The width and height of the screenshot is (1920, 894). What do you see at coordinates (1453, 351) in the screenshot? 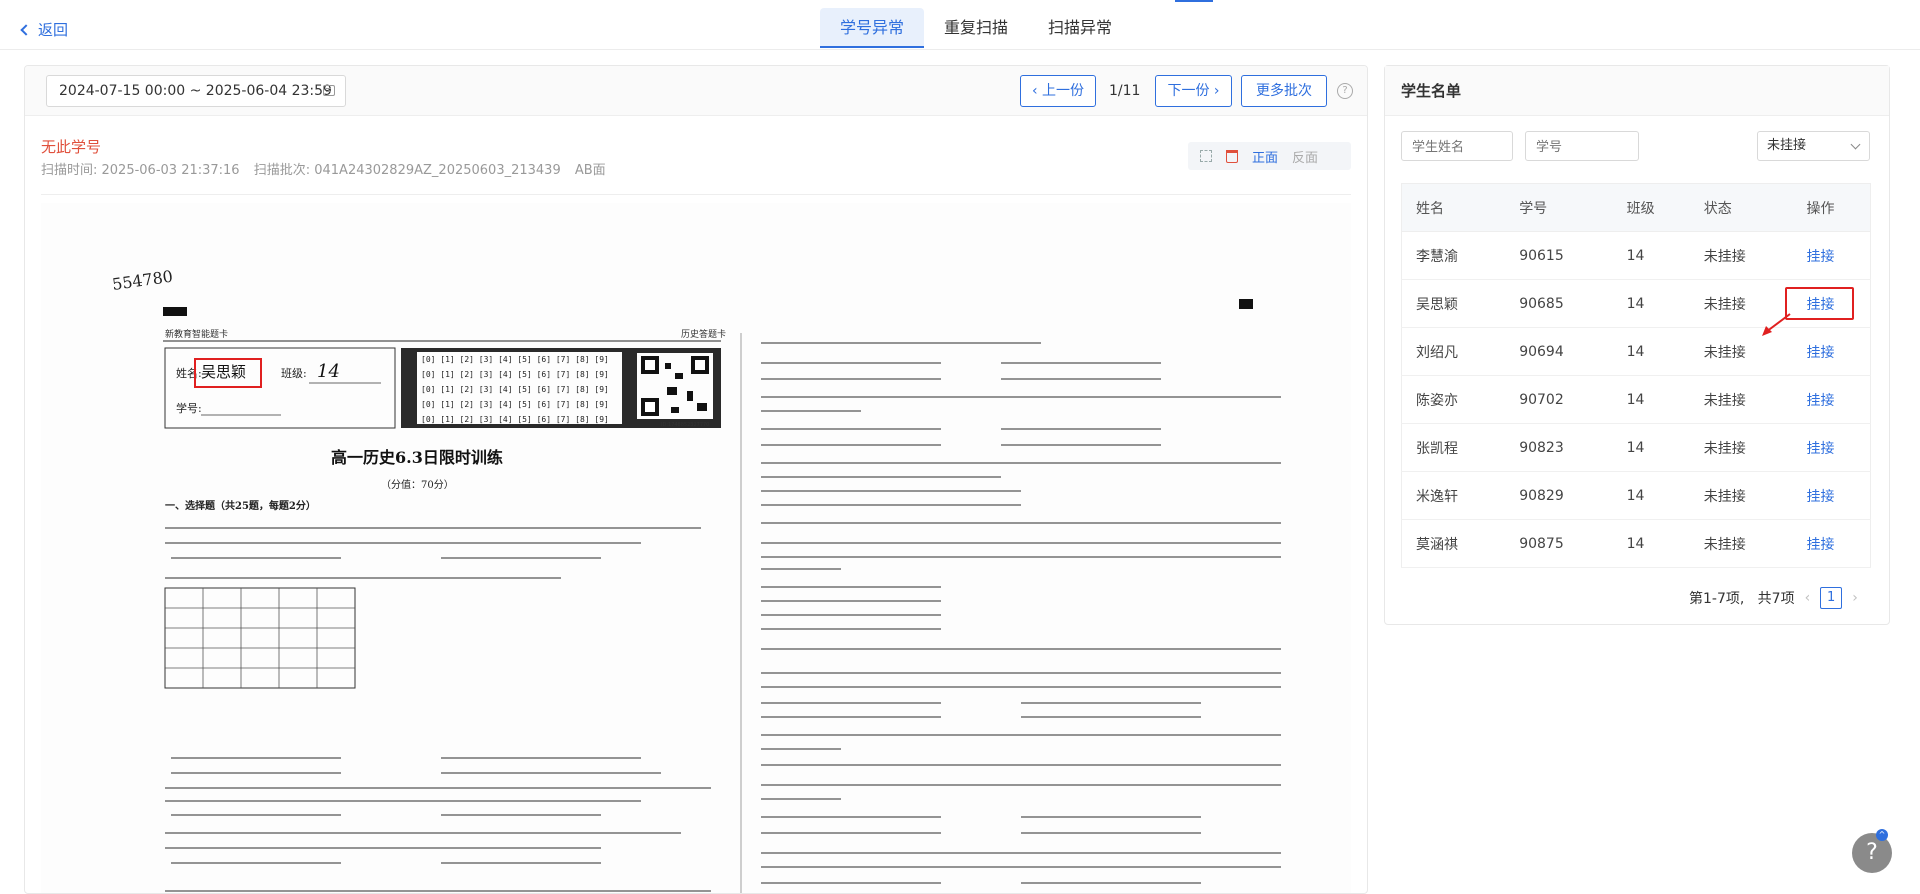
I see `cell-name: 刘绍凡` at bounding box center [1453, 351].